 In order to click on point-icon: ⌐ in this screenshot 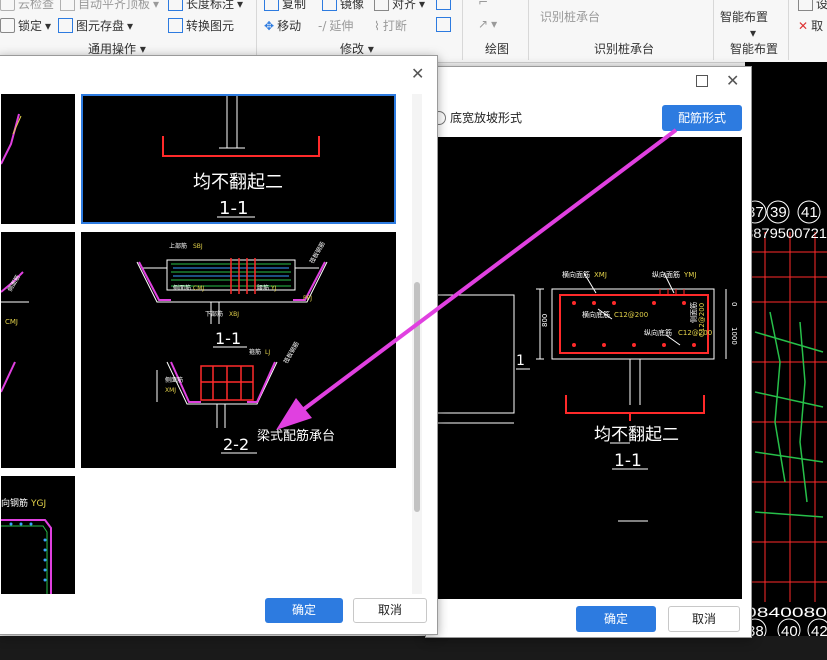, I will do `click(483, 4)`.